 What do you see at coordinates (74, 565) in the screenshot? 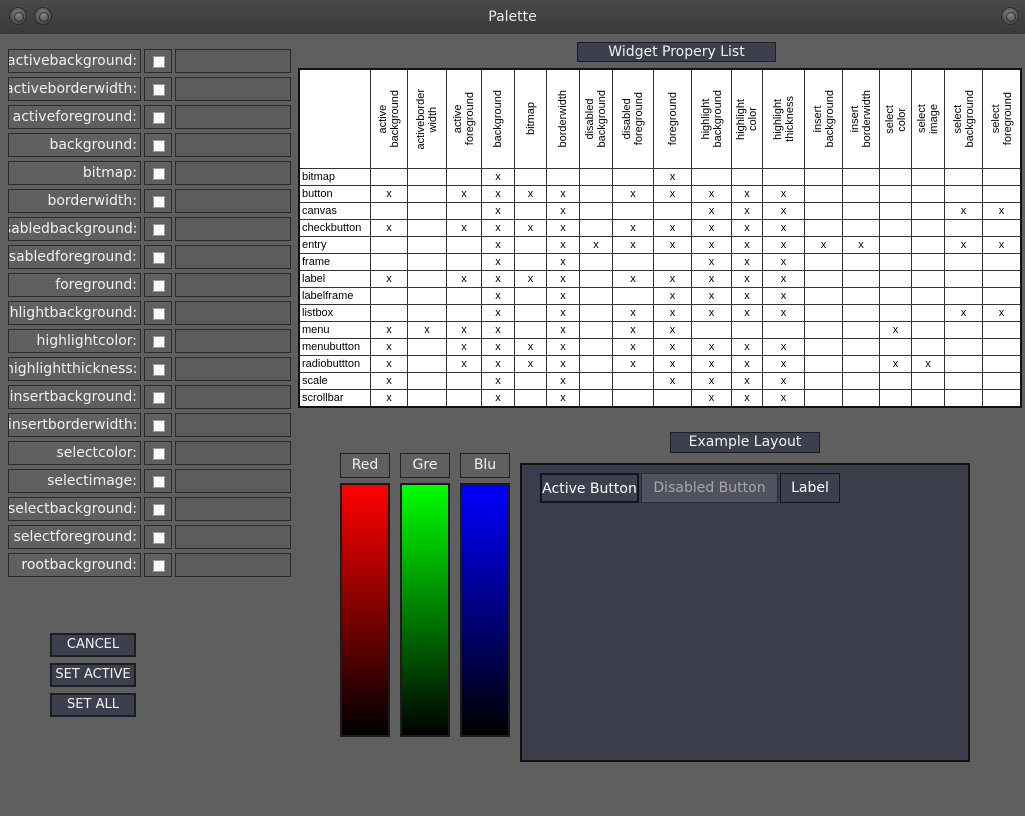
I see `property-label: rootbackground:` at bounding box center [74, 565].